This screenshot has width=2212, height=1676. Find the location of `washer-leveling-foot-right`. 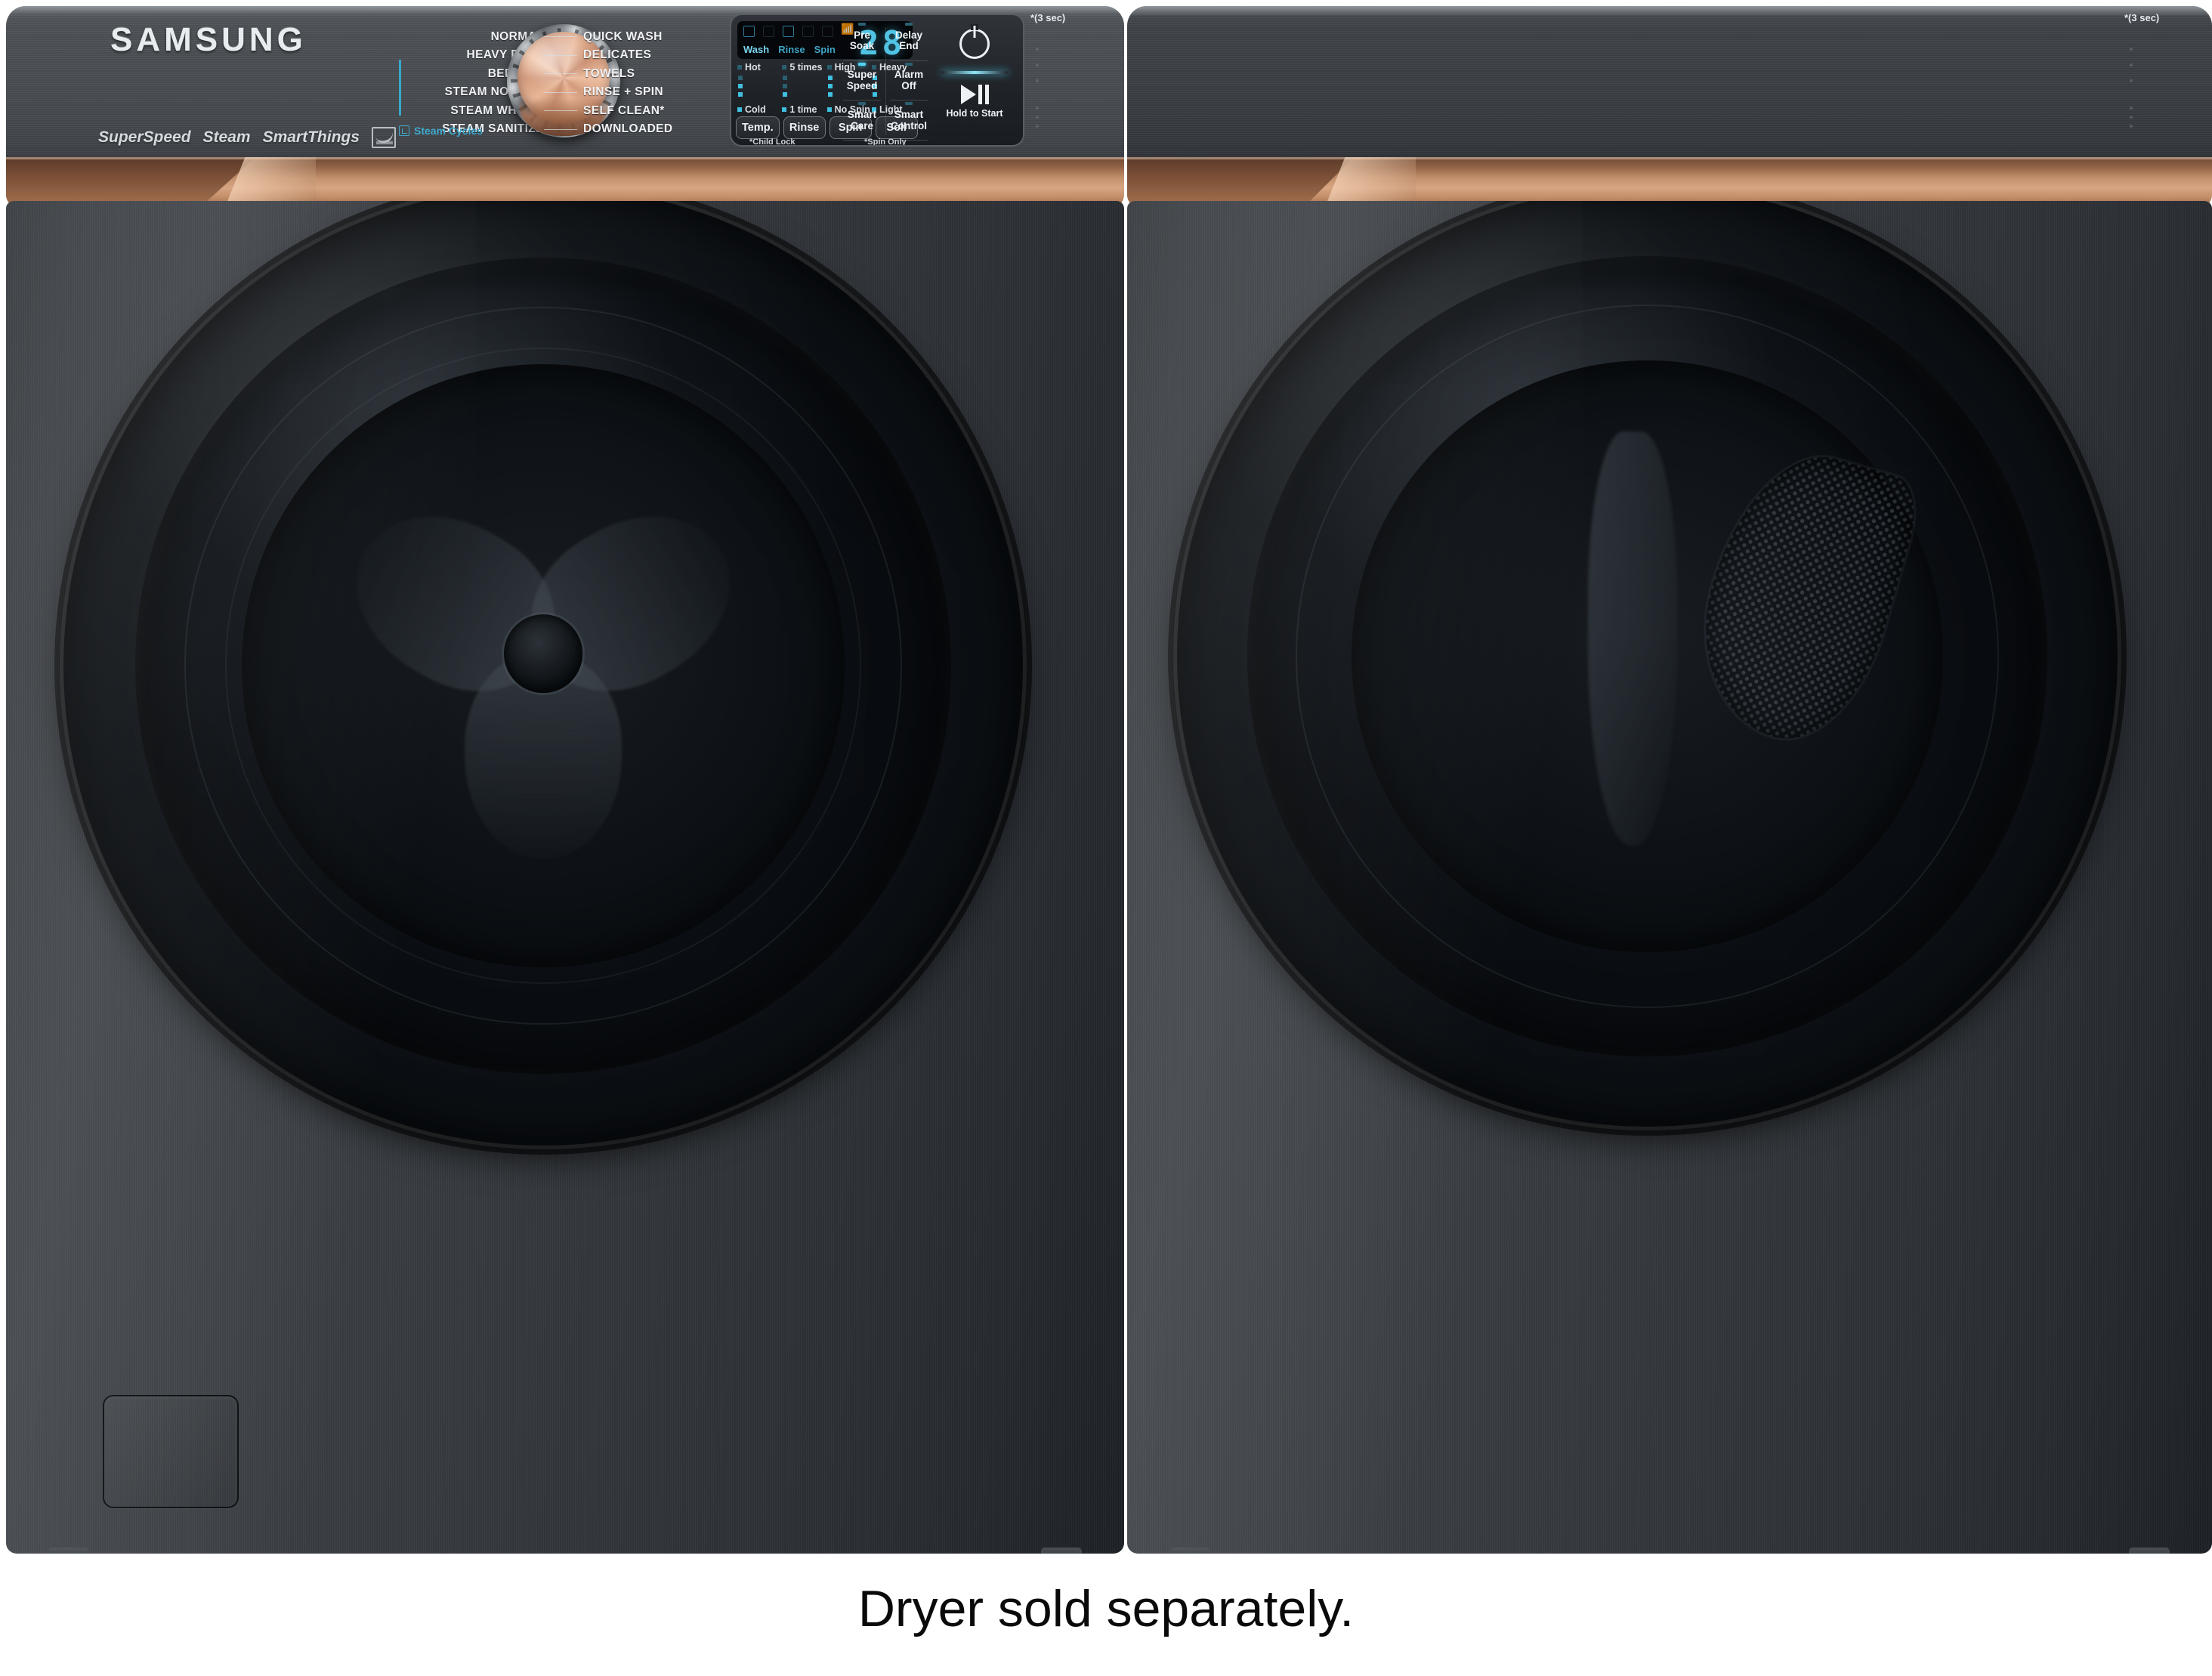

washer-leveling-foot-right is located at coordinates (1061, 1551).